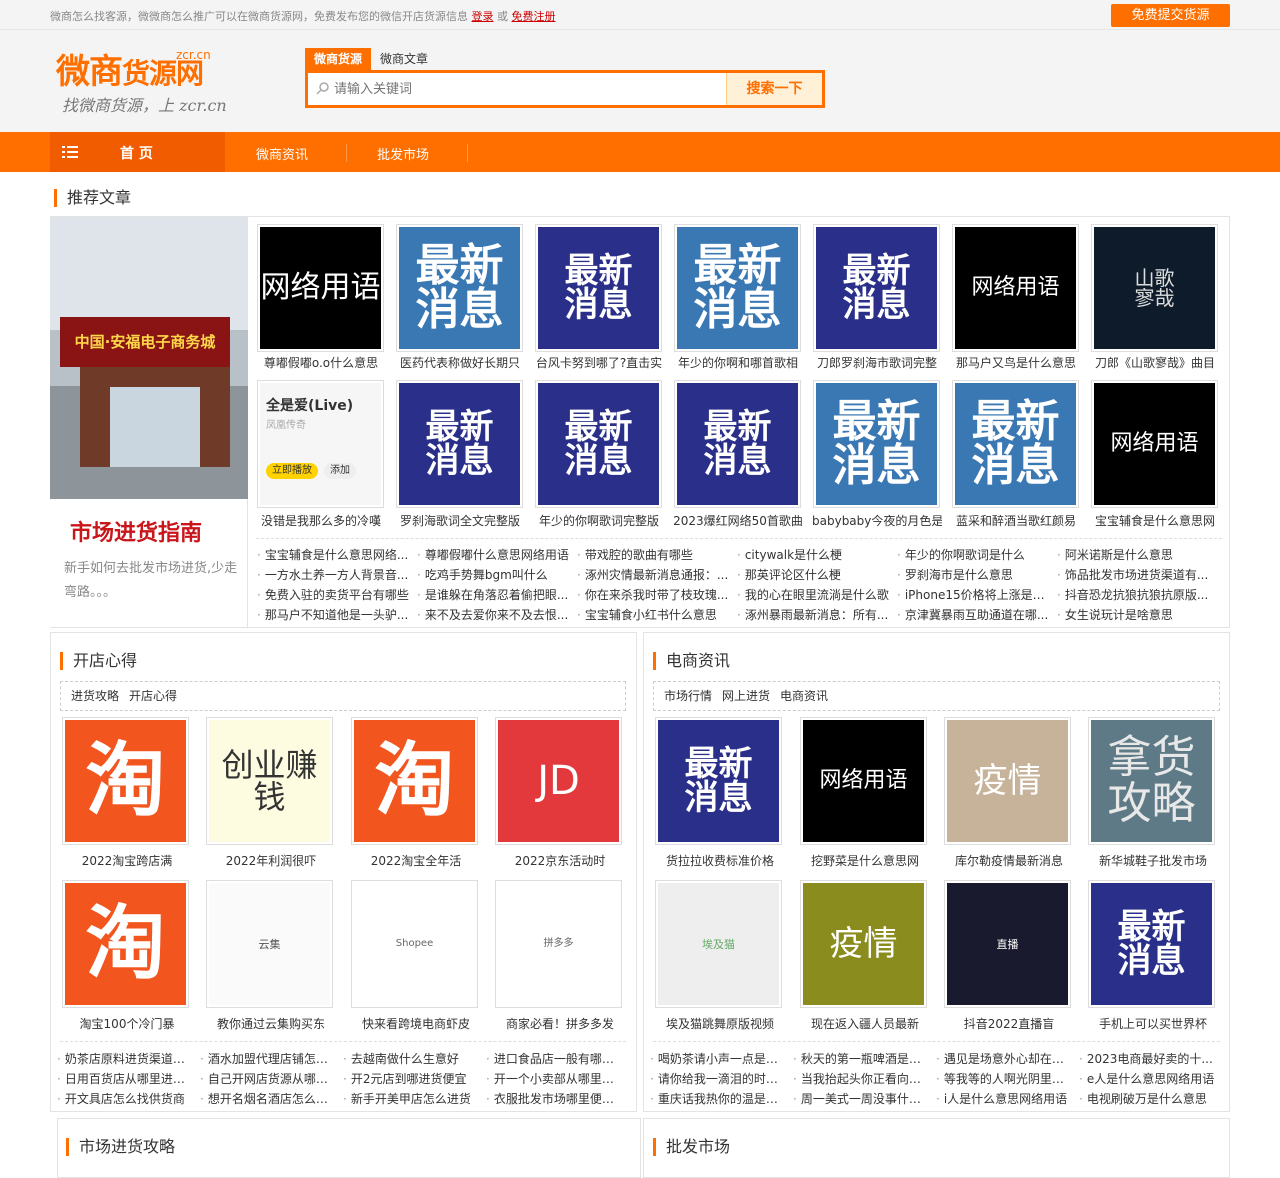 The image size is (1280, 1178). I want to click on article-caption: babybaby今夜的月色是, so click(877, 520).